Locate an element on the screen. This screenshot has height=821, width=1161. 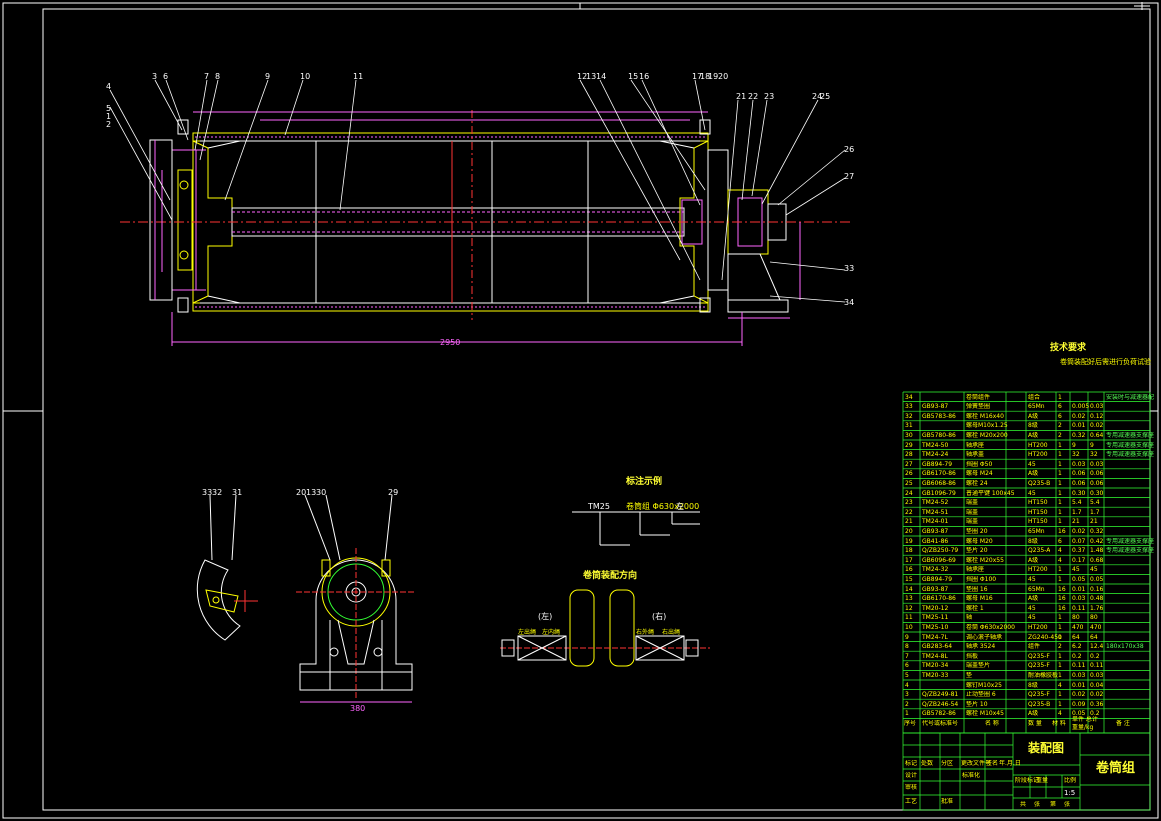
title-block-role: 批准 is located at coordinates (947, 801).